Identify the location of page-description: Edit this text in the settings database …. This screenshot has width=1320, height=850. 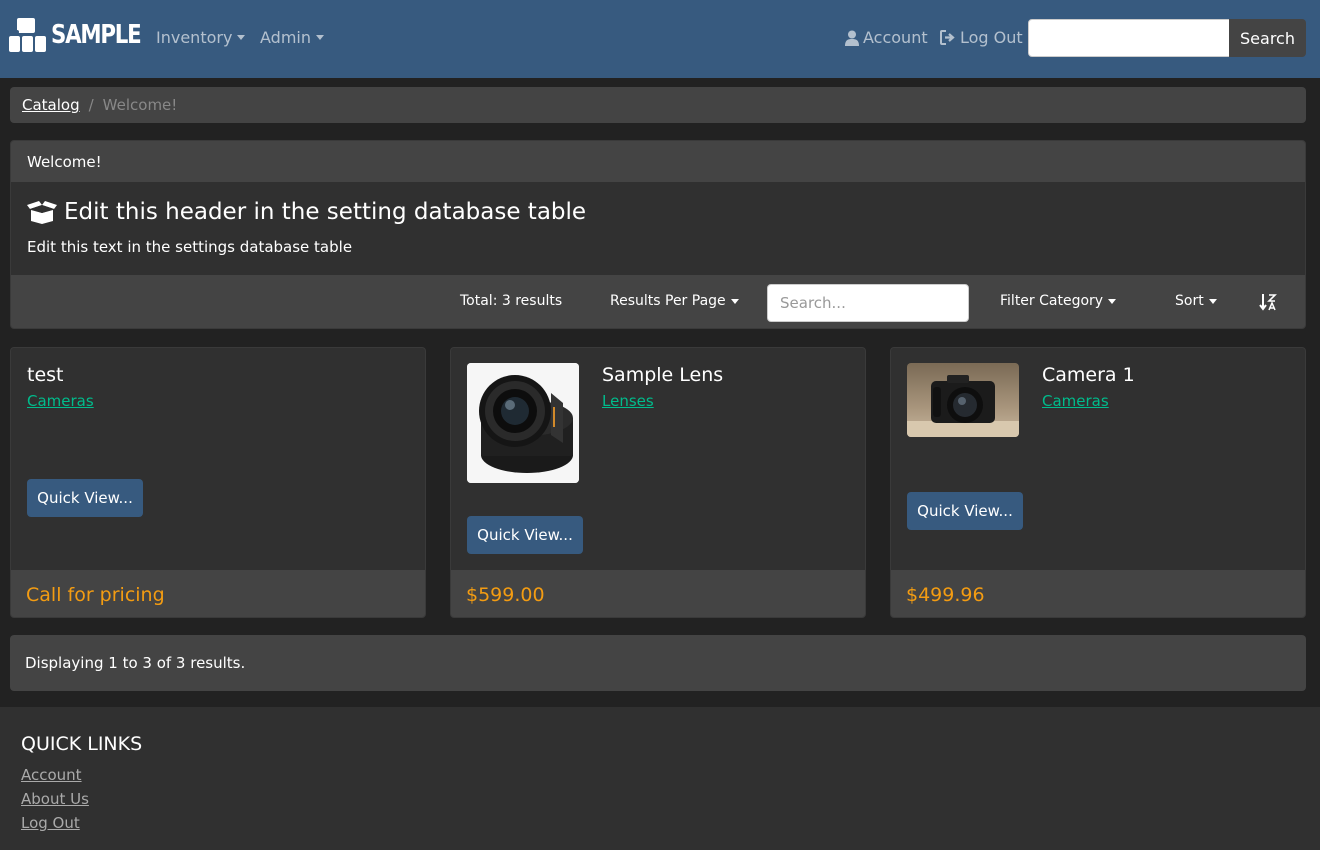
(190, 247).